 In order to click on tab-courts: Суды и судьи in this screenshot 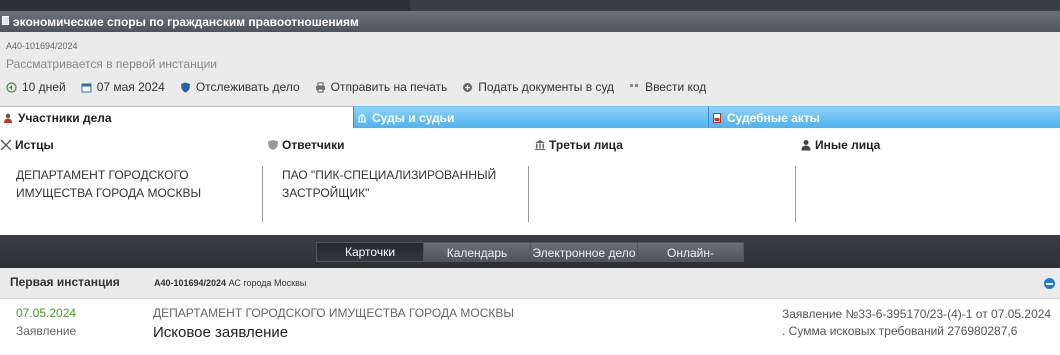, I will do `click(530, 117)`.